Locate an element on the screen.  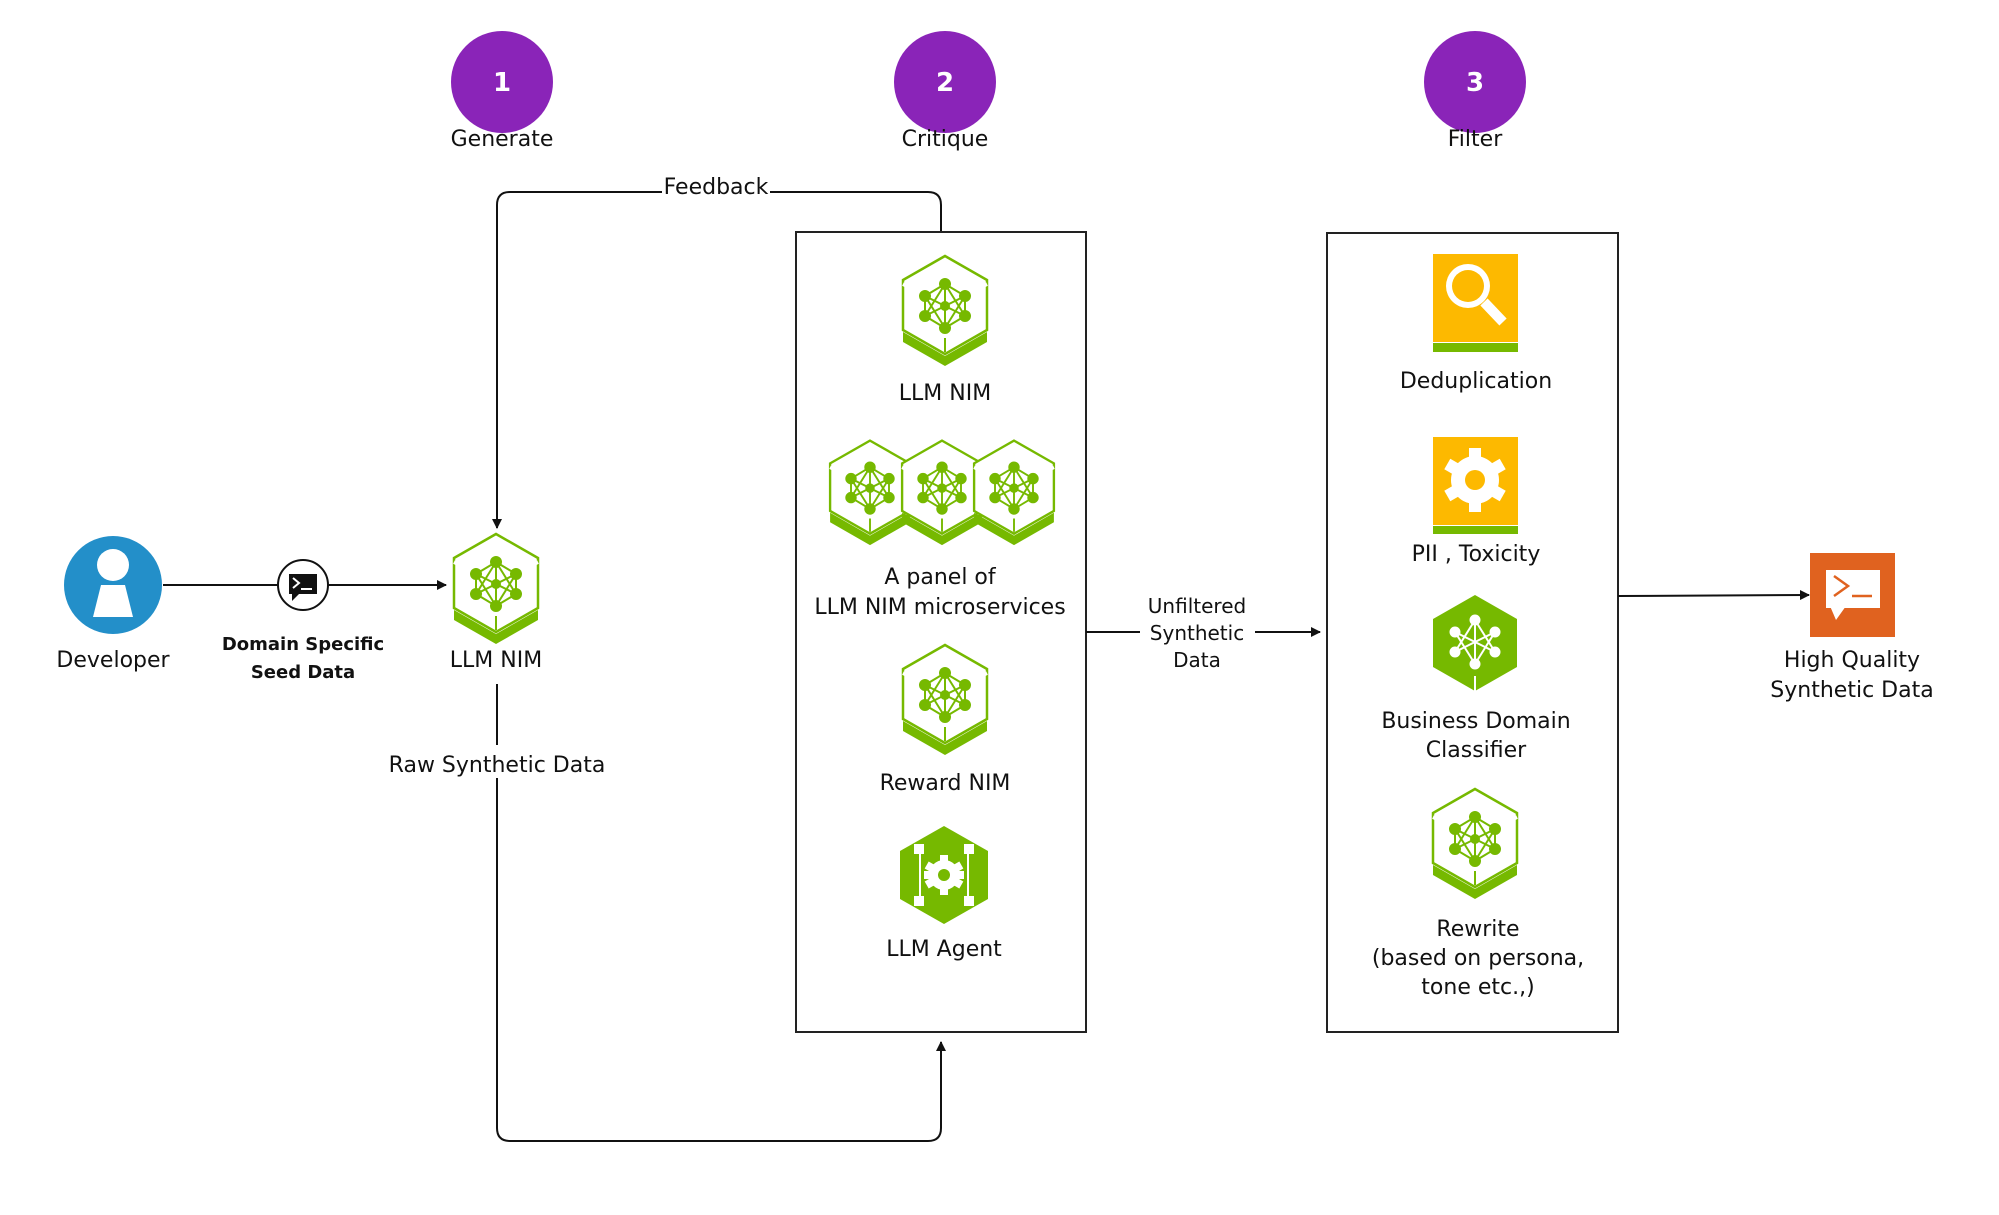
seed-label-line2: Seed Data is located at coordinates (303, 672).